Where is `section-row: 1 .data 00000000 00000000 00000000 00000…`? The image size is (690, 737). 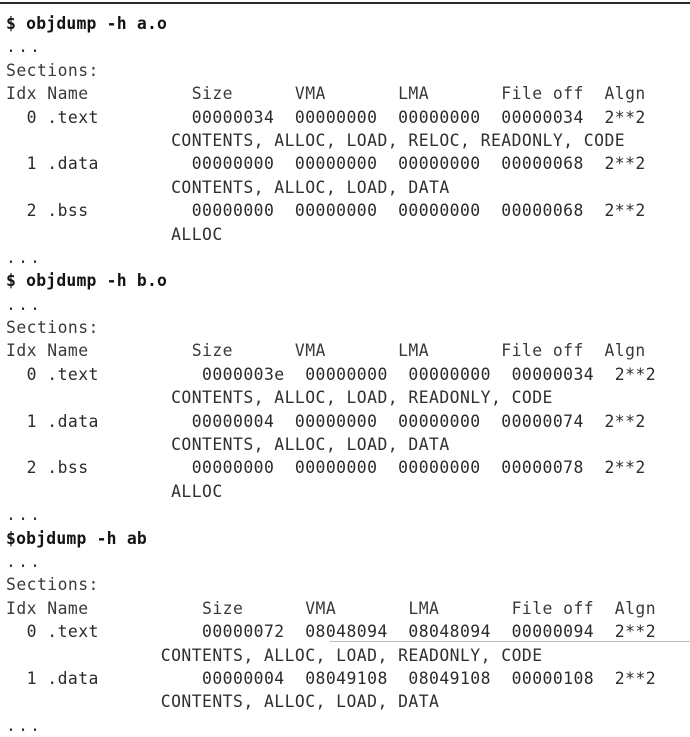
section-row: 1 .data 00000000 00000000 00000000 00000… is located at coordinates (326, 164).